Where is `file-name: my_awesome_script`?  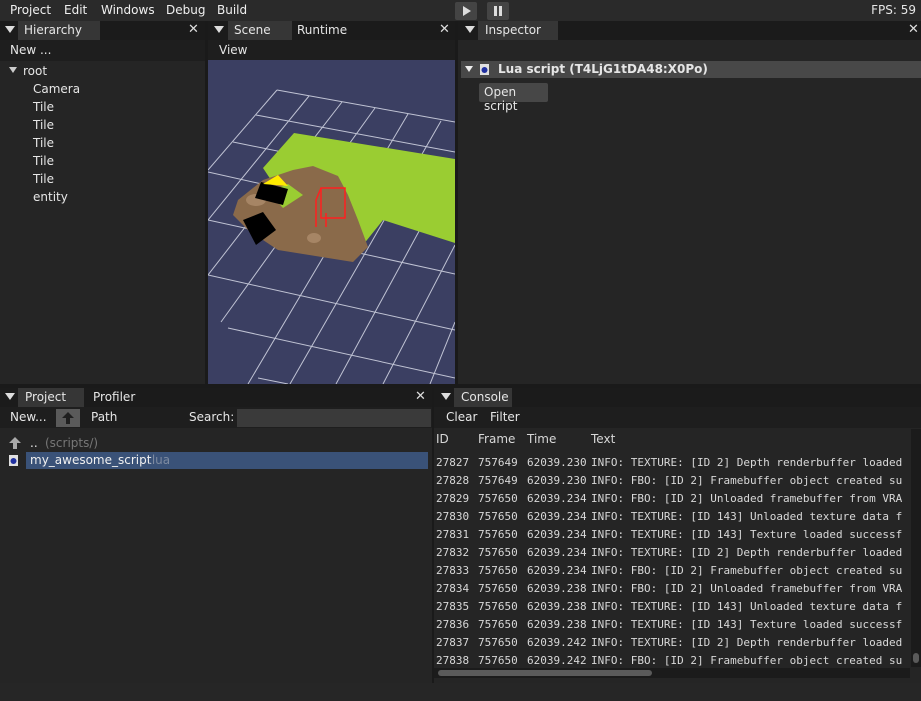 file-name: my_awesome_script is located at coordinates (91, 460).